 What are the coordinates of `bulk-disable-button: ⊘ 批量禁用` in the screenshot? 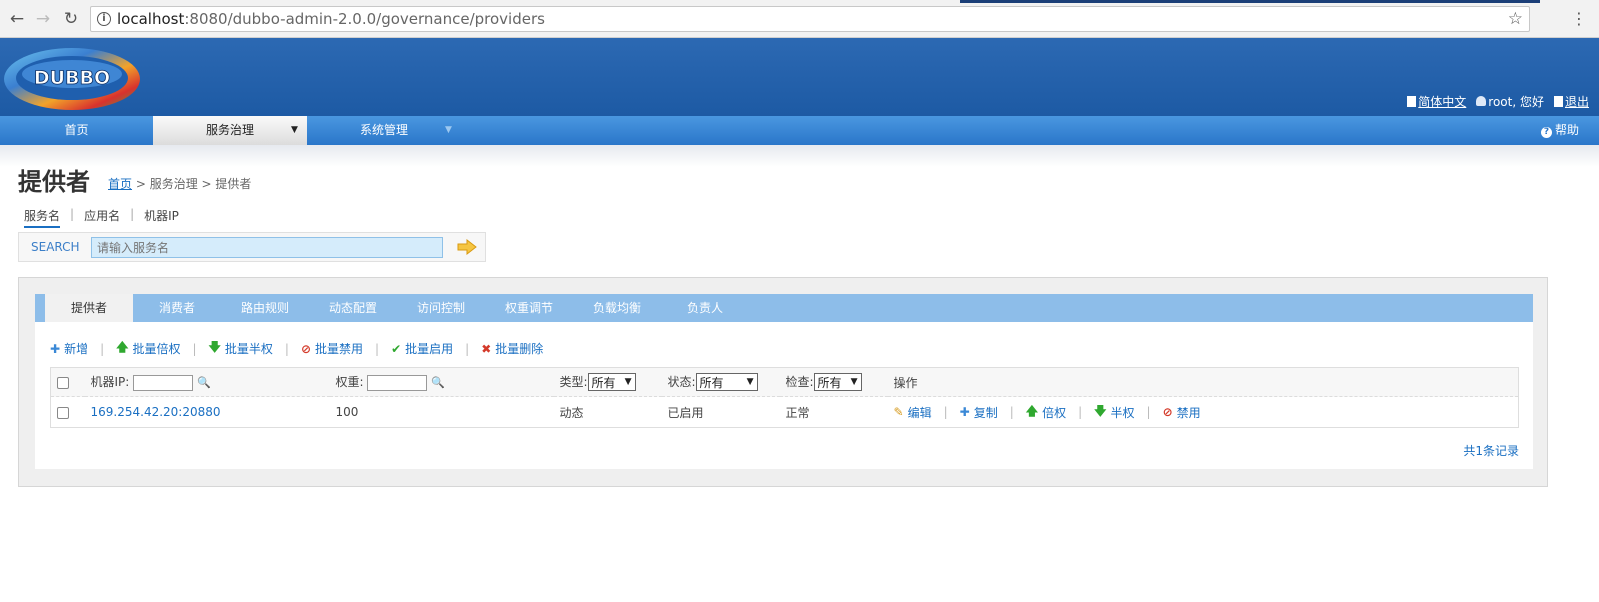 It's located at (332, 348).